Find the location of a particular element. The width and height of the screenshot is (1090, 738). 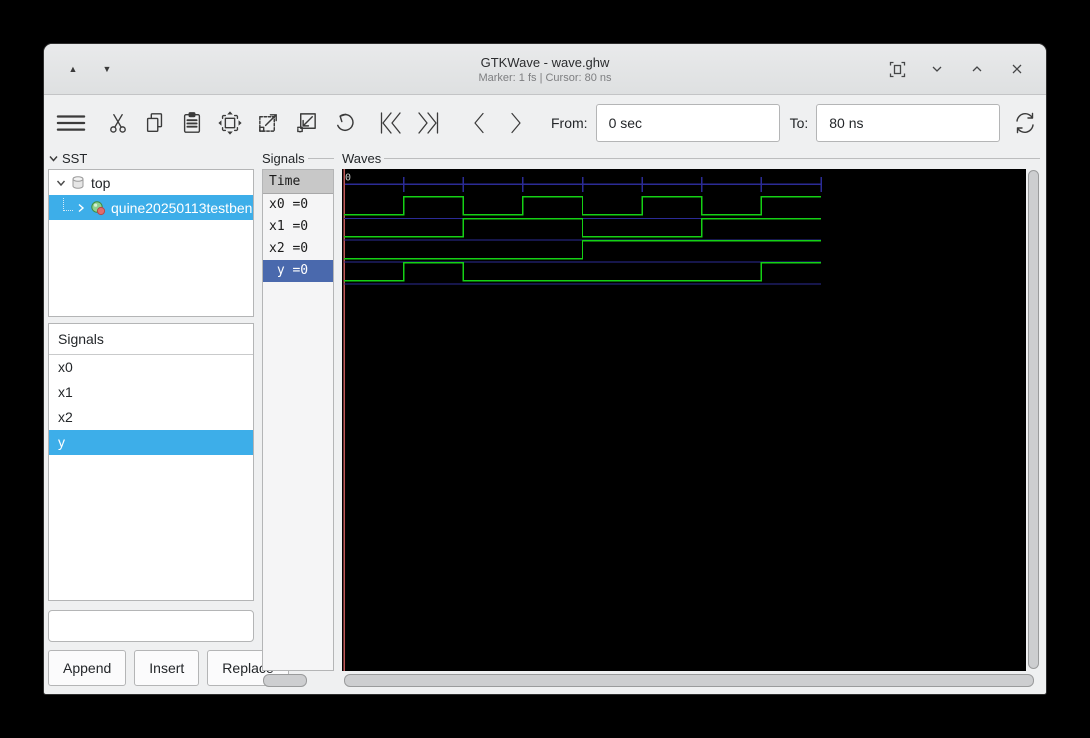

zoom-undo-button is located at coordinates (344, 123).